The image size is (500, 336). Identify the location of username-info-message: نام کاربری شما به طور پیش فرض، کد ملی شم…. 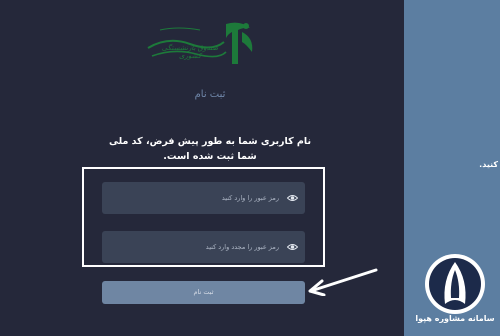
(210, 149).